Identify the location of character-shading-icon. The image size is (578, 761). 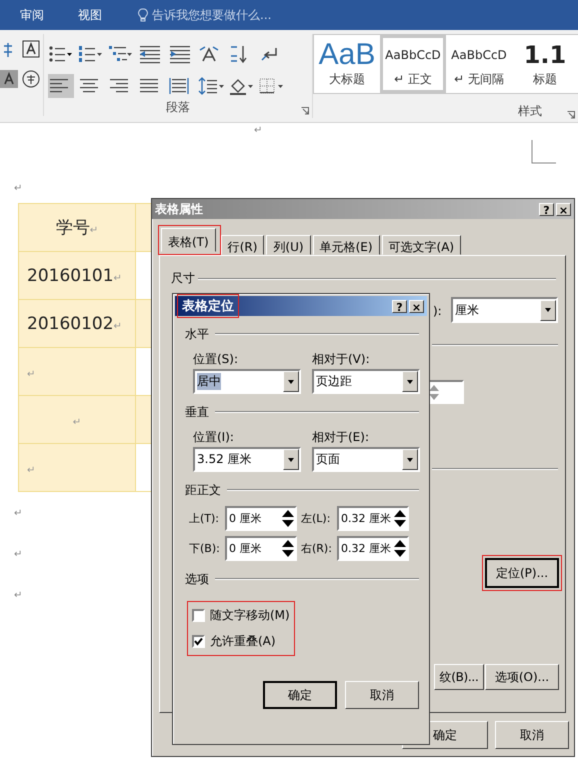
(9, 79).